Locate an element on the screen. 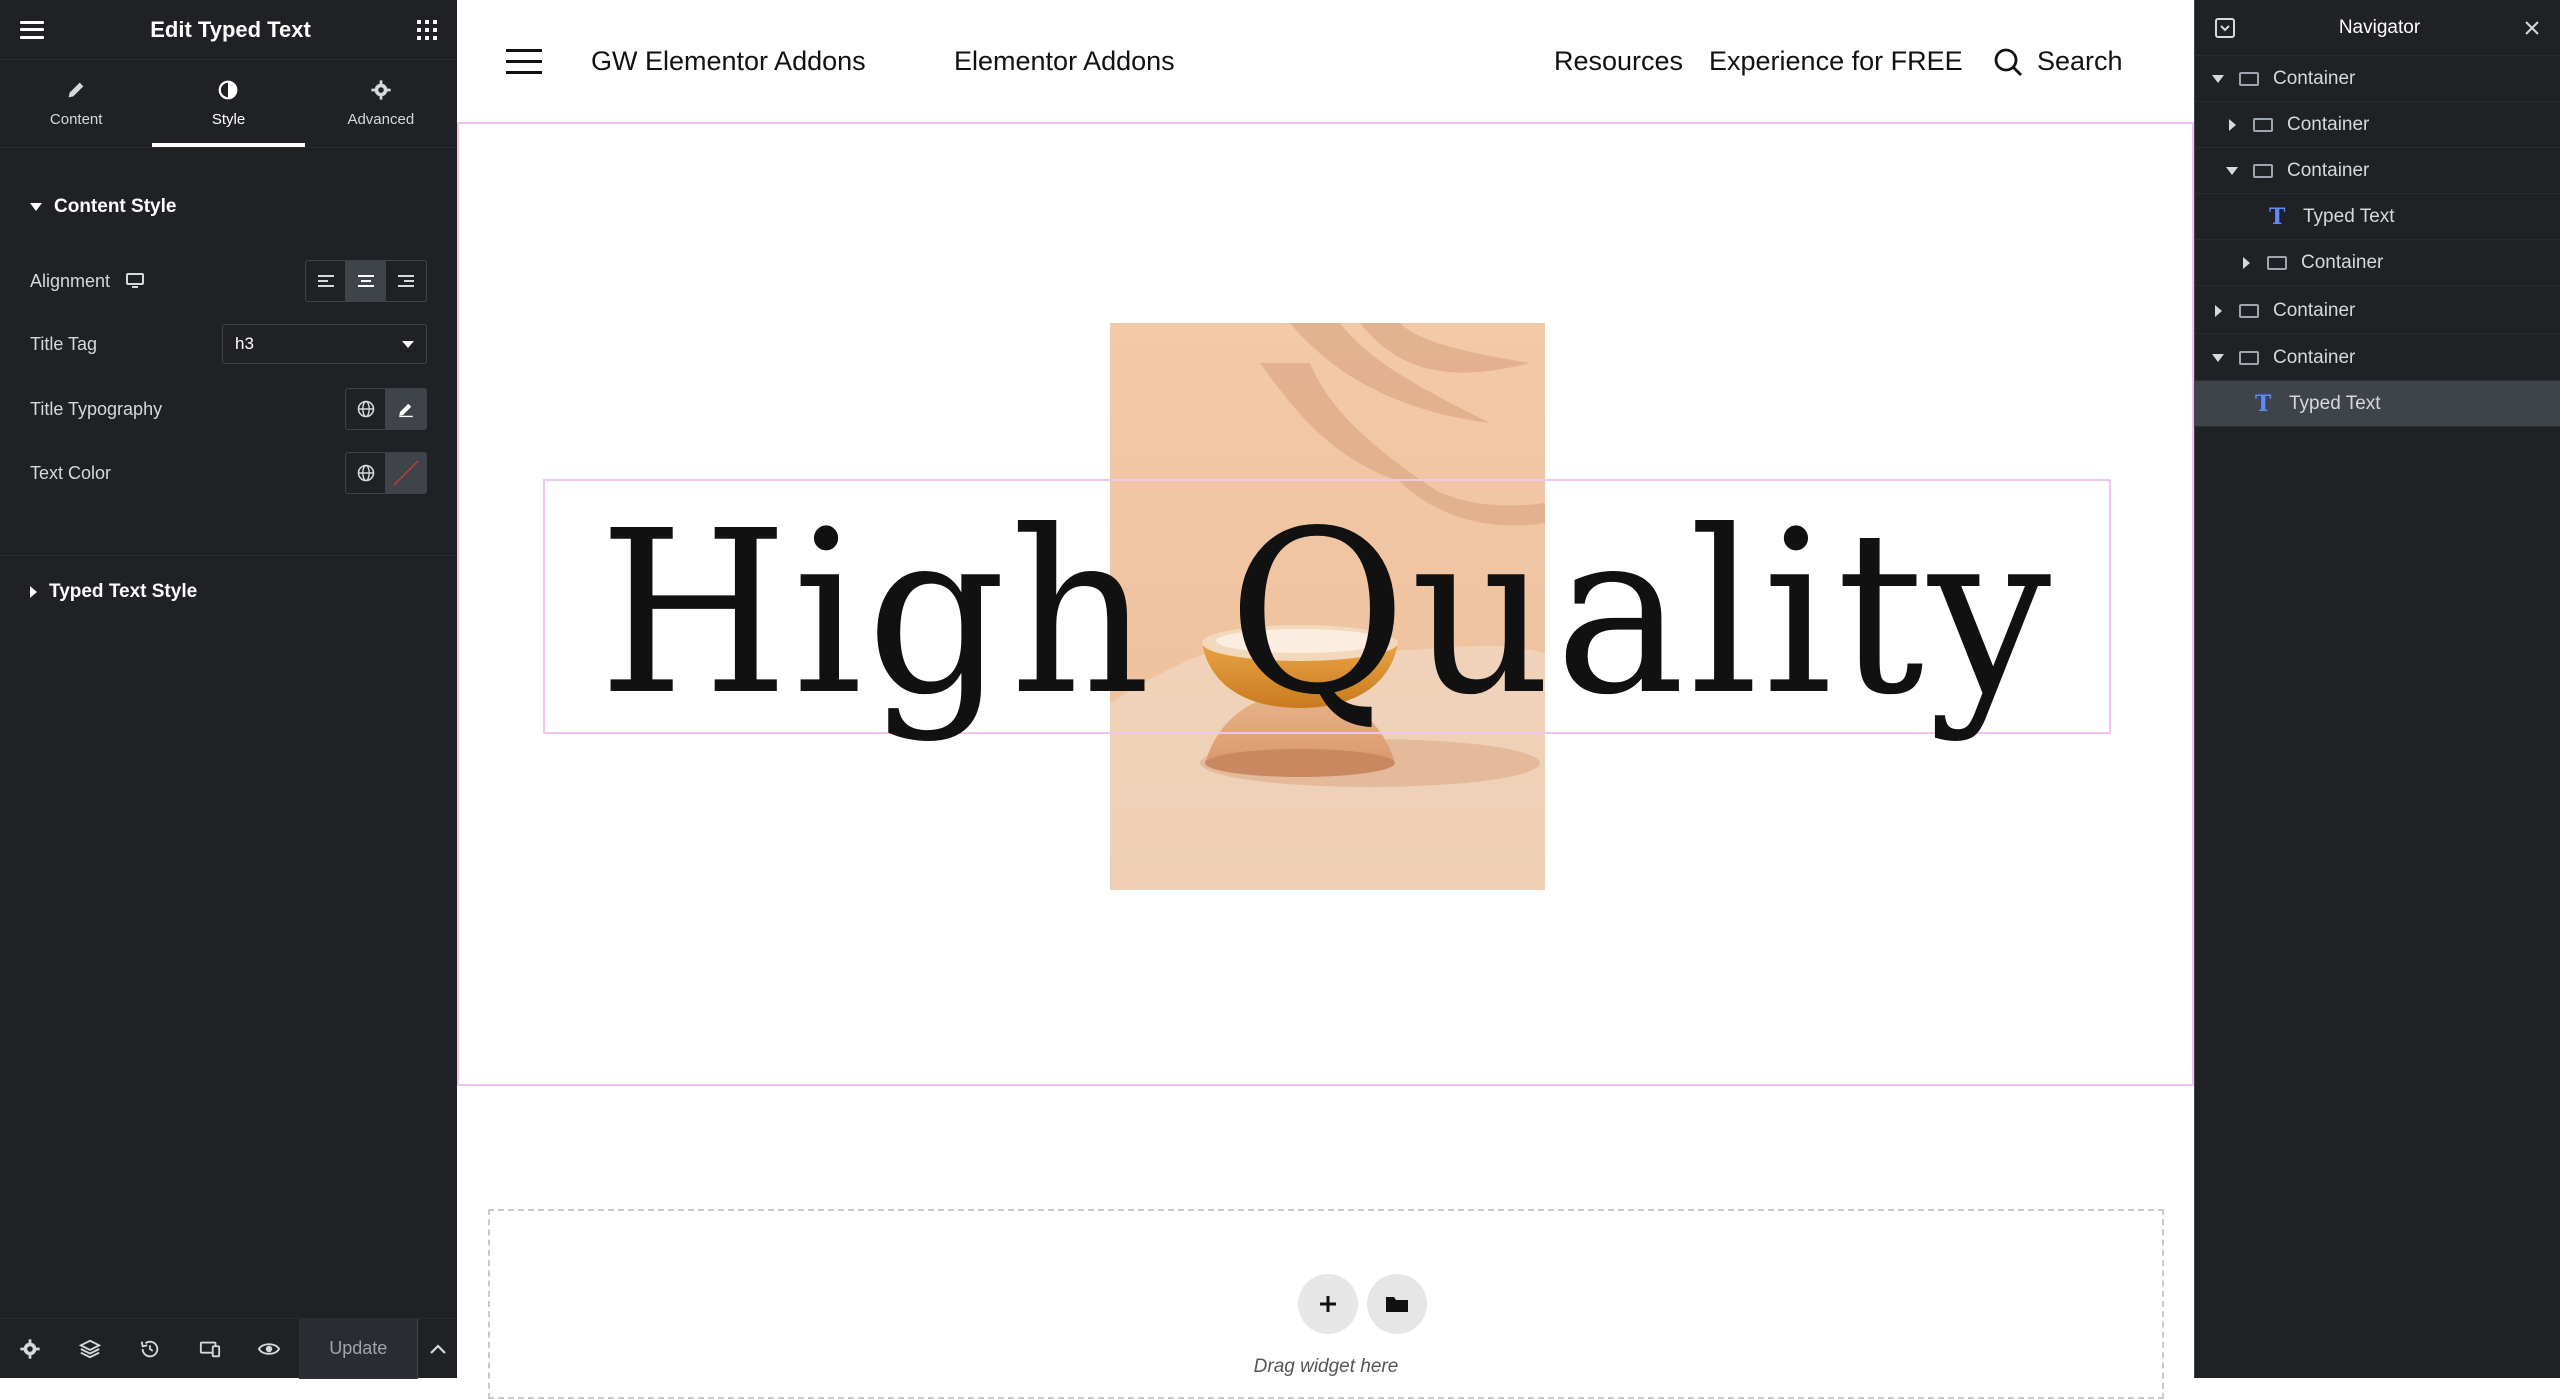  widgets-grid-icon is located at coordinates (427, 29).